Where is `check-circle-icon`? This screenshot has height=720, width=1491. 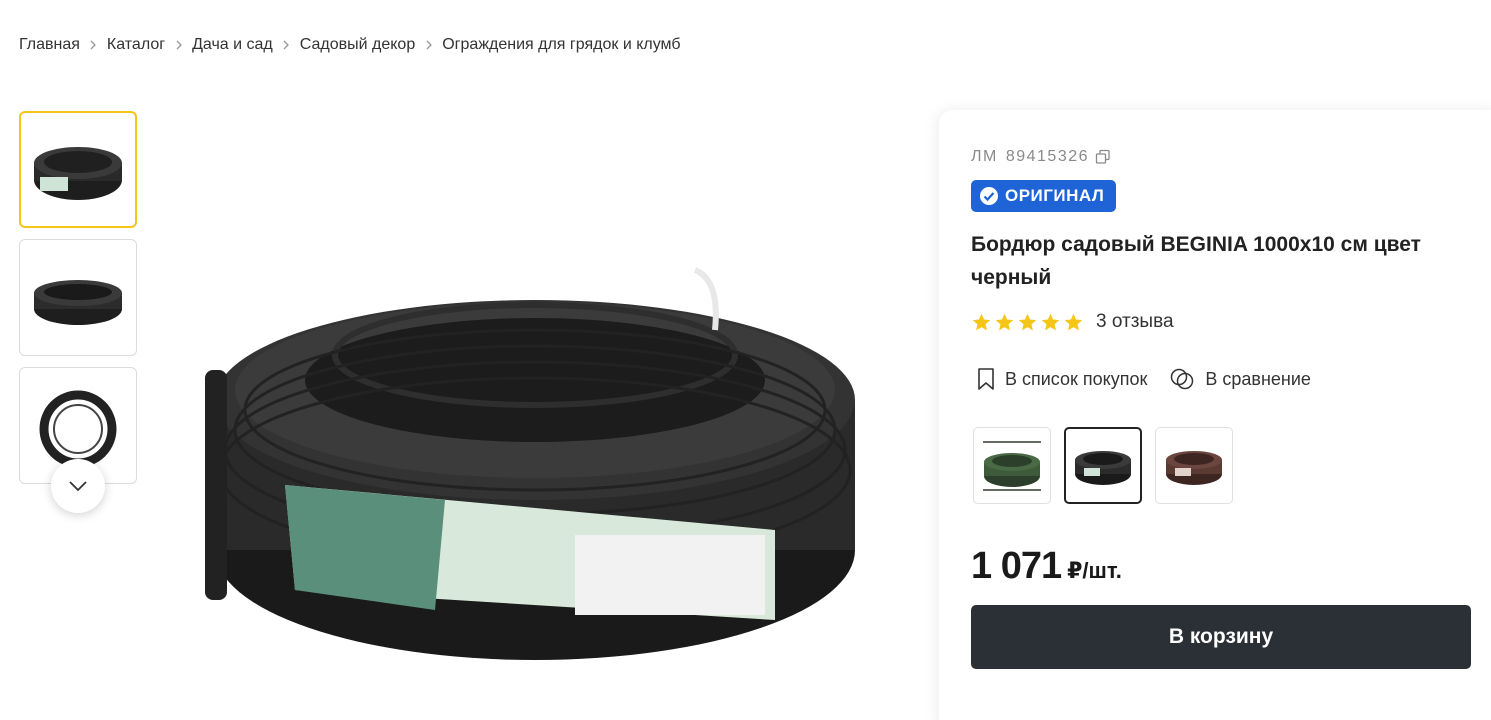 check-circle-icon is located at coordinates (989, 196).